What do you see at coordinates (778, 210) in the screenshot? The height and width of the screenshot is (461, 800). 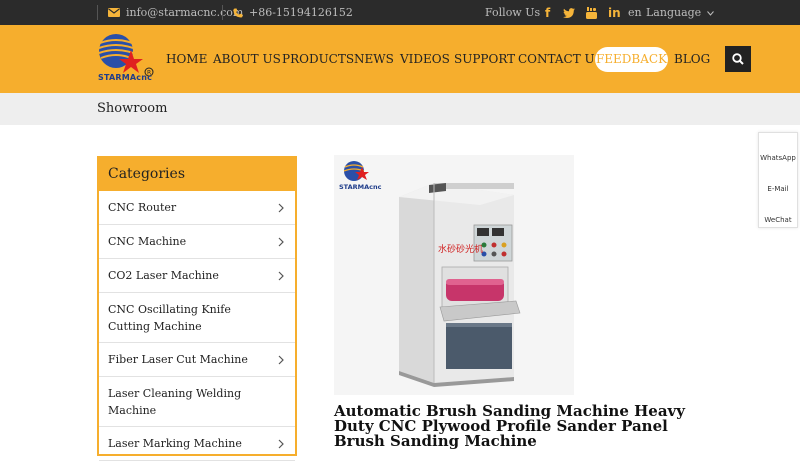 I see `side-wechat: WeChat` at bounding box center [778, 210].